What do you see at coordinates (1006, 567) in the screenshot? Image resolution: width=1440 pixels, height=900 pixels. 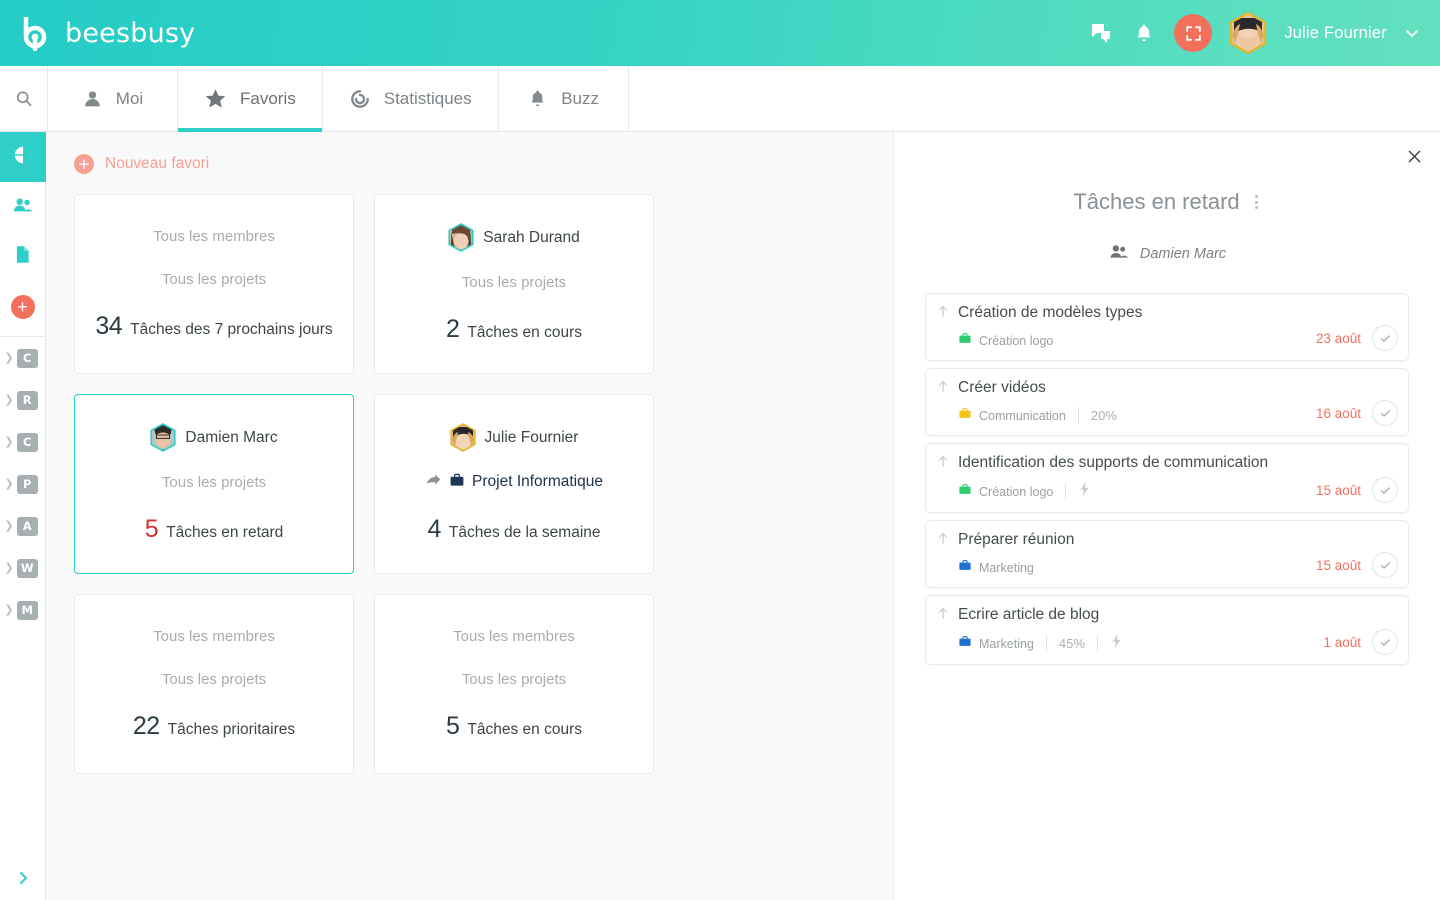 I see `task-project-label: Marketing` at bounding box center [1006, 567].